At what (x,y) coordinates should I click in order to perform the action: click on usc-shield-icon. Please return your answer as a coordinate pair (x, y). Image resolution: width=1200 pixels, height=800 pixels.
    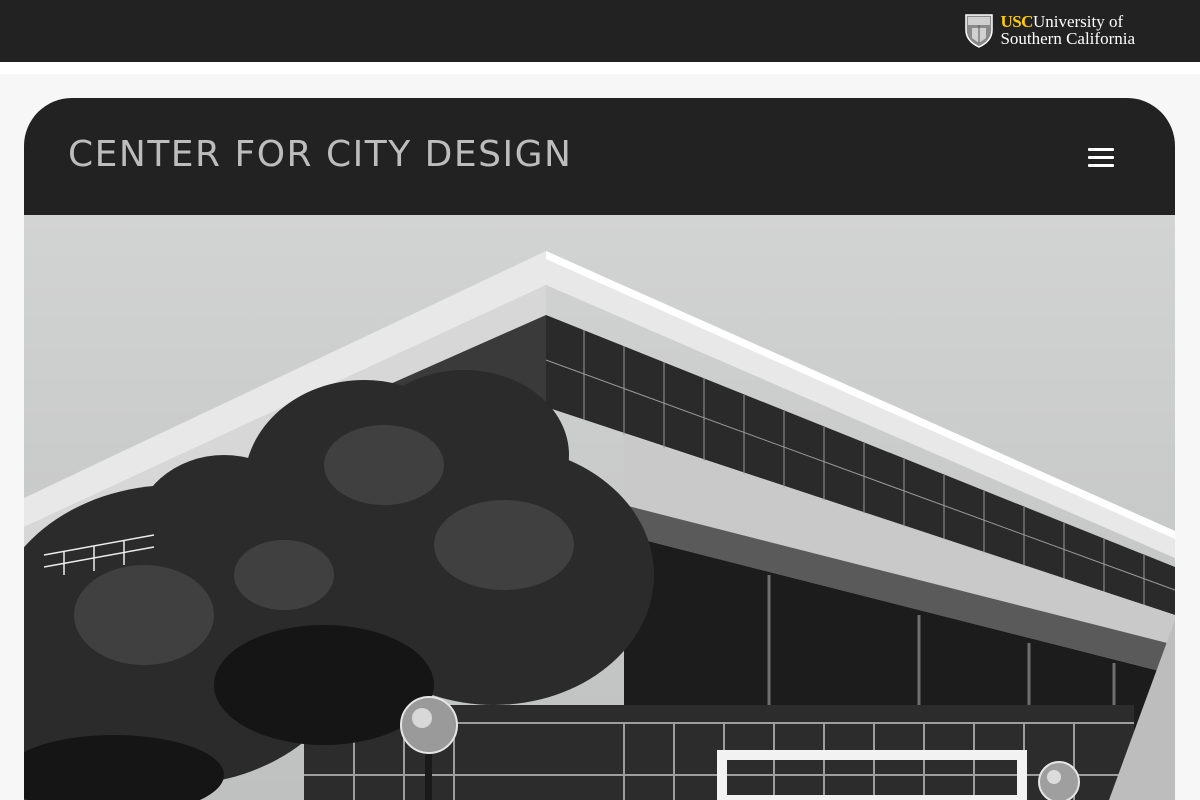
    Looking at the image, I should click on (979, 30).